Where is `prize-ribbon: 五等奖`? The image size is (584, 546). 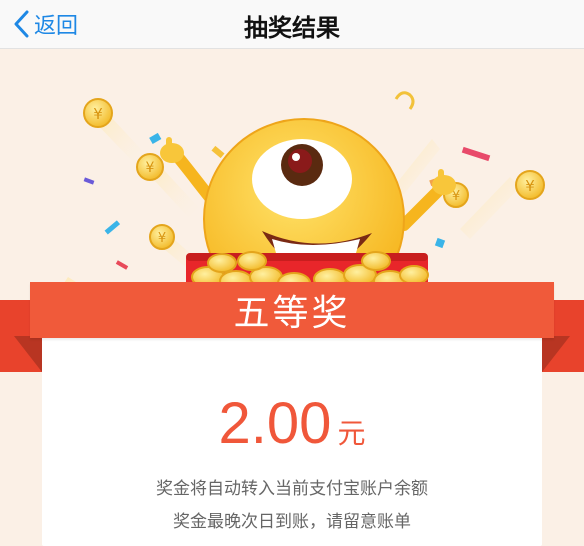 prize-ribbon: 五等奖 is located at coordinates (292, 310).